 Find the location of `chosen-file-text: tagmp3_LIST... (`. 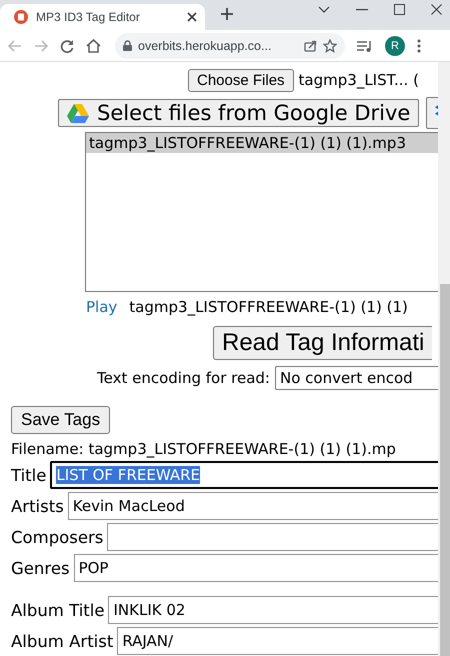

chosen-file-text: tagmp3_LIST... ( is located at coordinates (358, 80).